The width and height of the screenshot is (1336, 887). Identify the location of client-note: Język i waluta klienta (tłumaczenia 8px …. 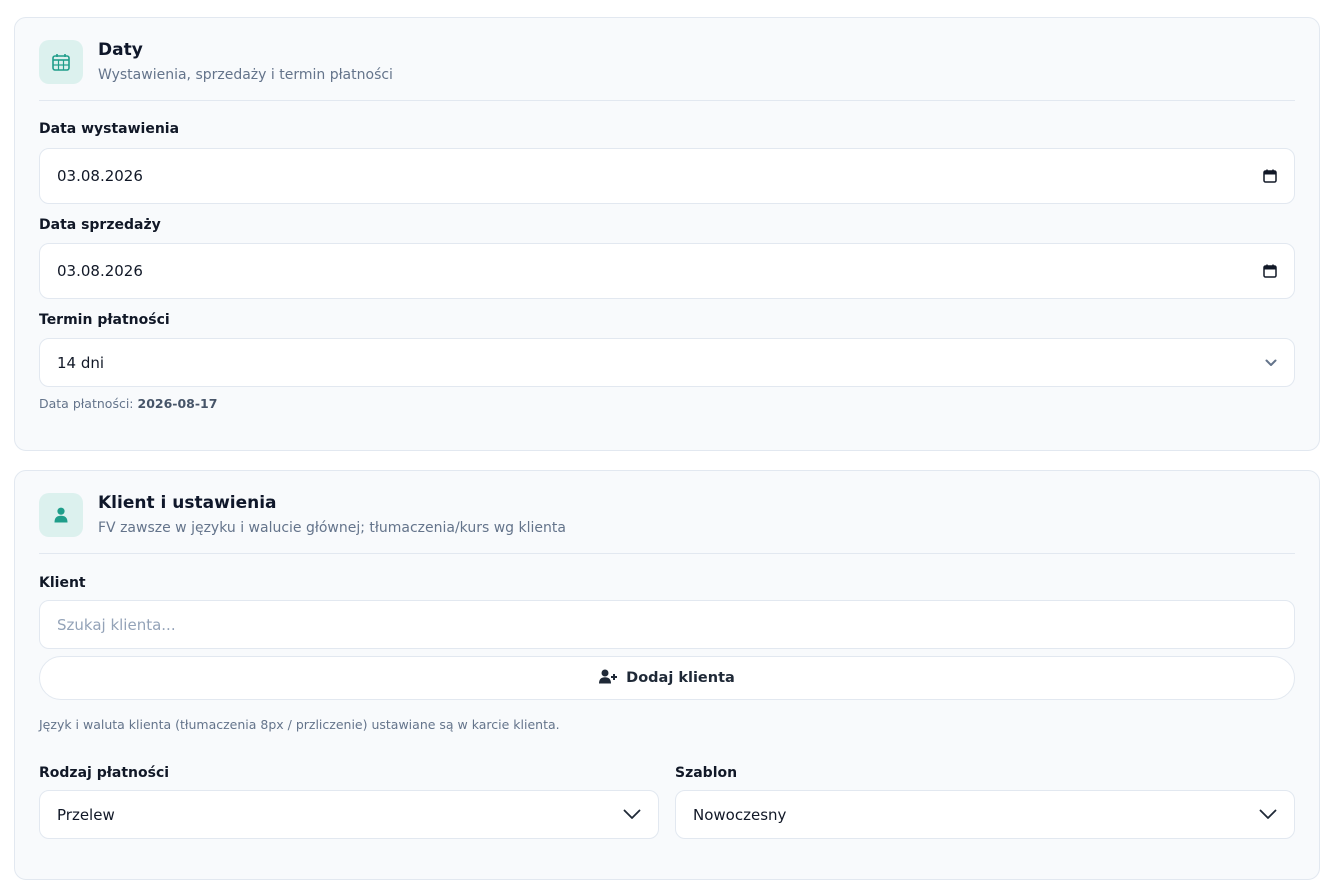
(299, 724).